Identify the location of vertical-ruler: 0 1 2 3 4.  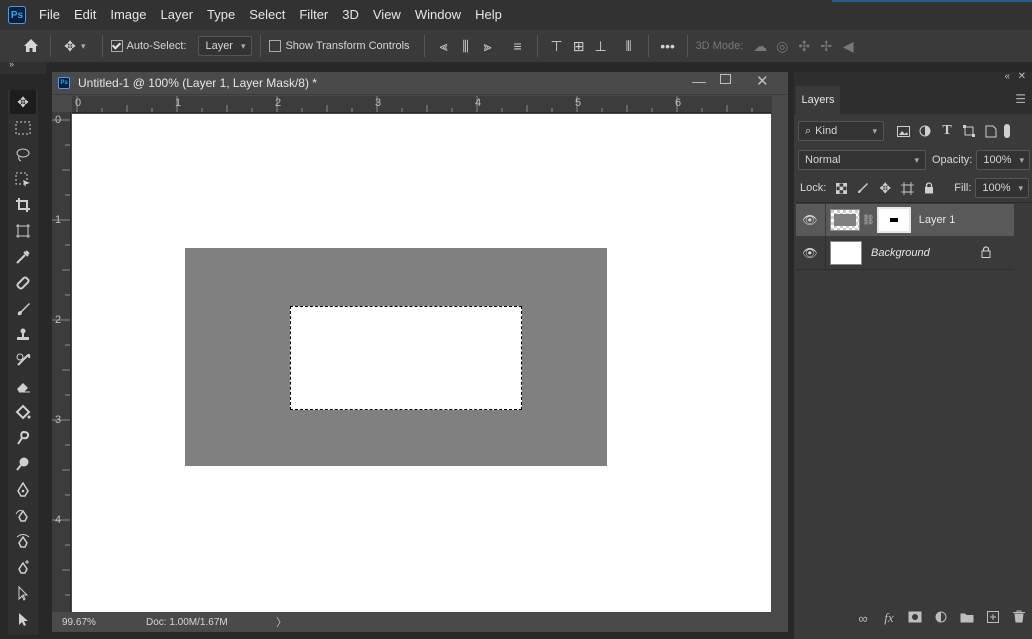
(61, 362).